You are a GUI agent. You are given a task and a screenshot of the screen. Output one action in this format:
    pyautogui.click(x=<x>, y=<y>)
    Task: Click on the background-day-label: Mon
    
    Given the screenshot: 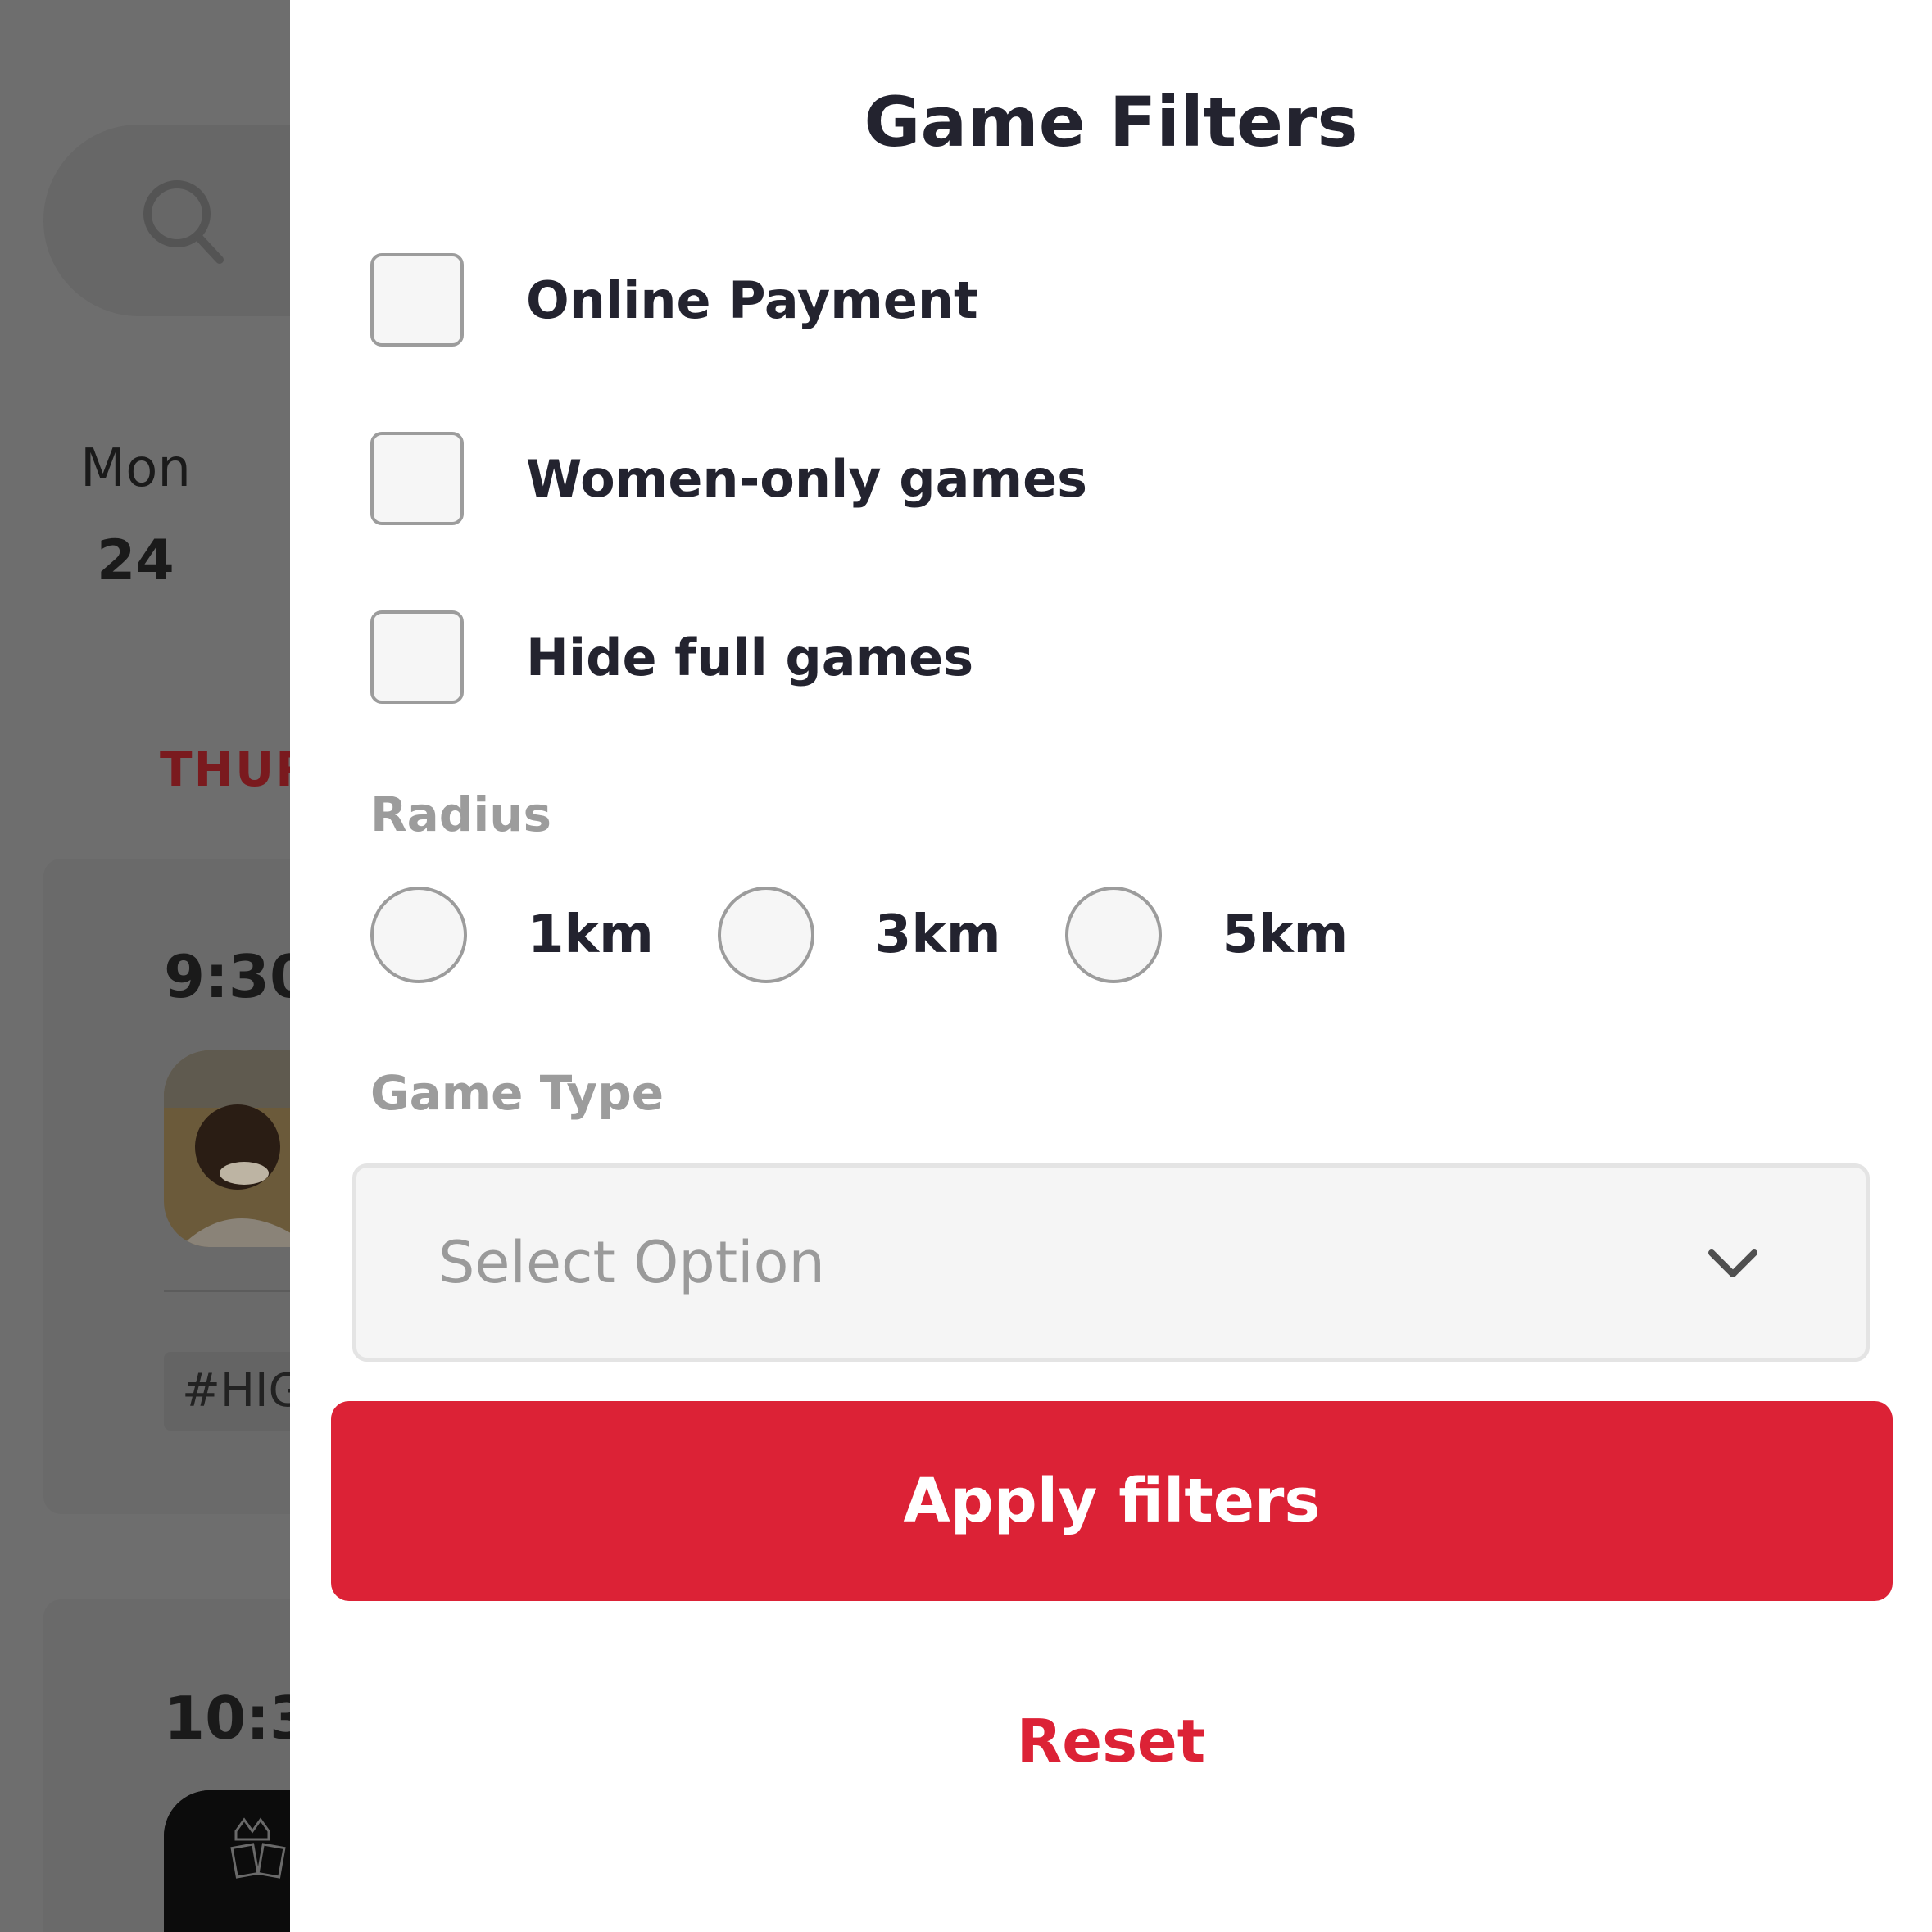 What is the action you would take?
    pyautogui.click(x=135, y=468)
    